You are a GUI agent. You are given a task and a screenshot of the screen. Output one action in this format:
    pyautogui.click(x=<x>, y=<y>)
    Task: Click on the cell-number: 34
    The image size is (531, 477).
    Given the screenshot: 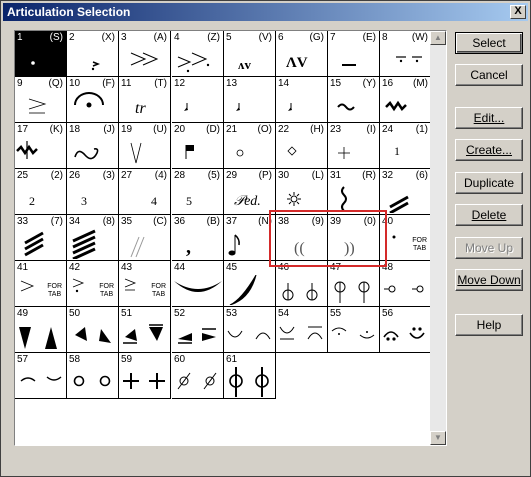 What is the action you would take?
    pyautogui.click(x=75, y=221)
    